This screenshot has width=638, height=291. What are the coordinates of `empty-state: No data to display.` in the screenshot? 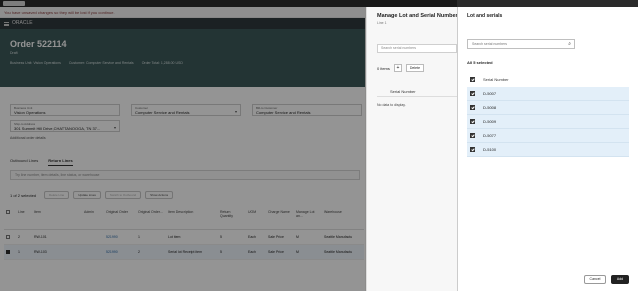 It's located at (391, 105).